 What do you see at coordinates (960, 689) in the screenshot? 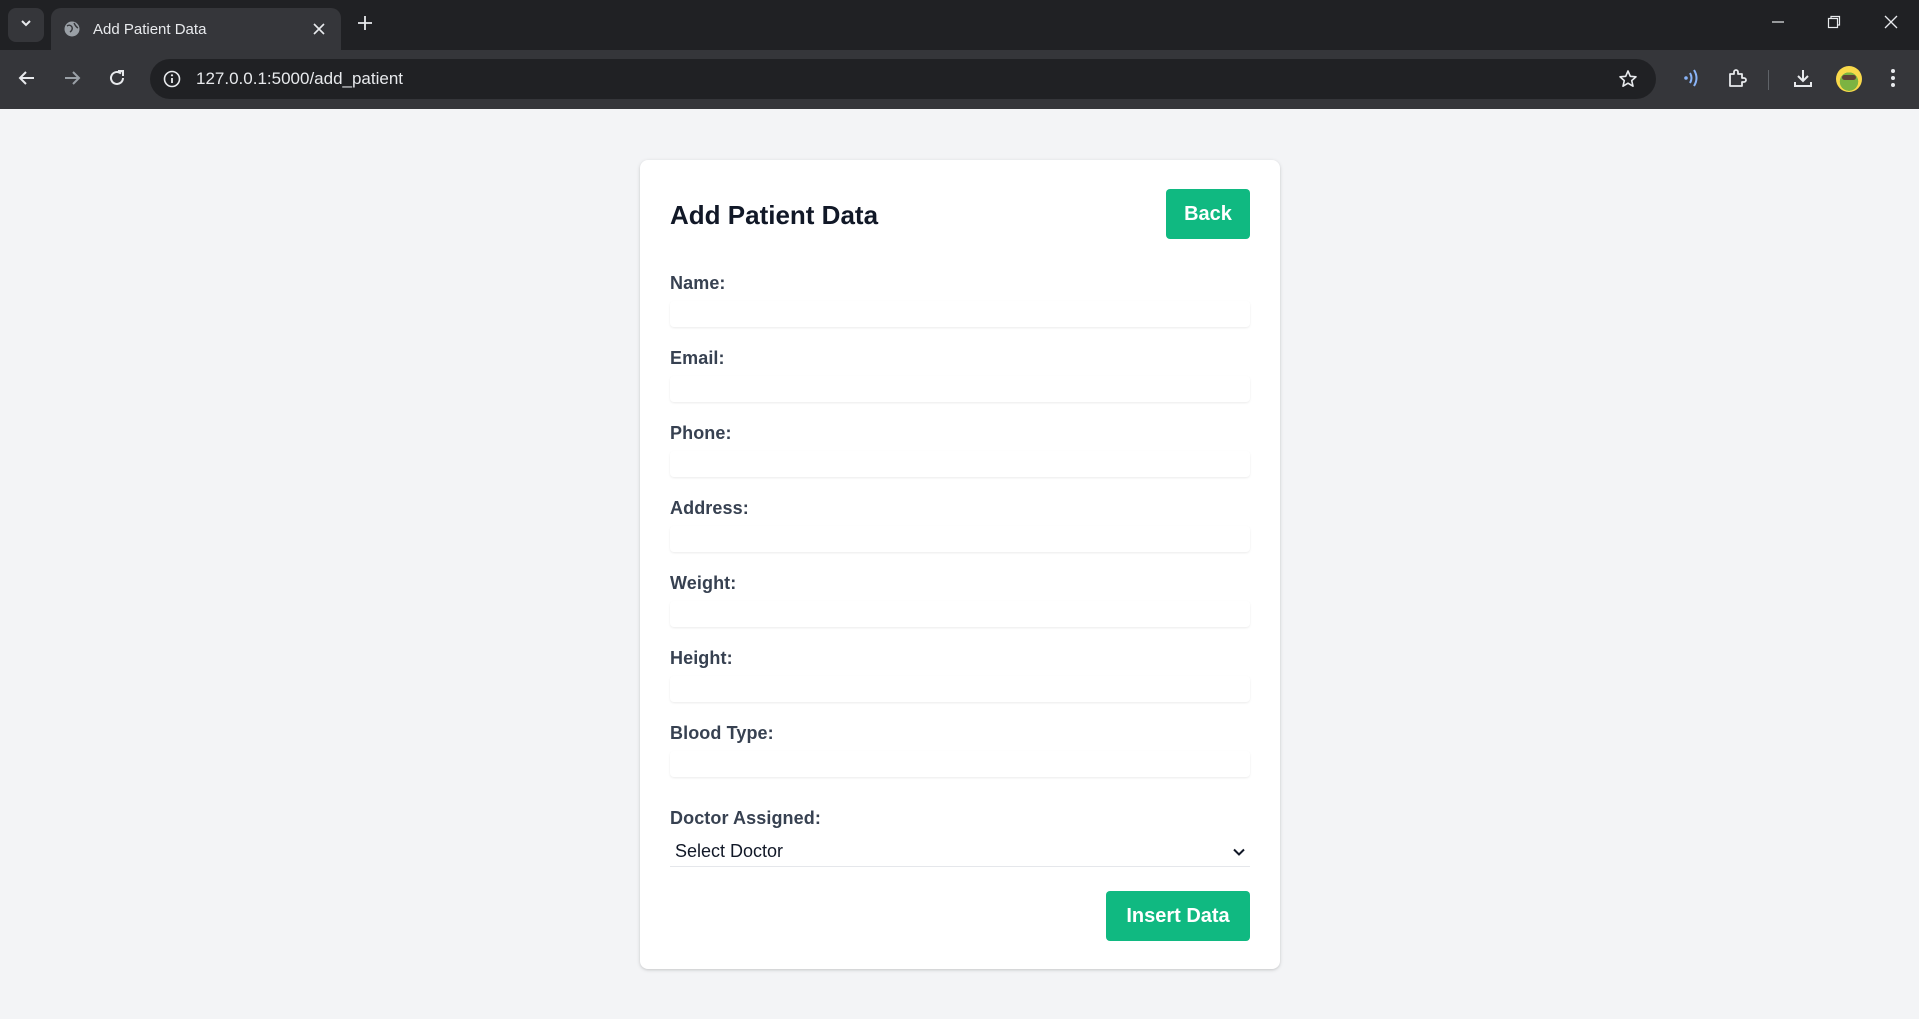
I see `height-input` at bounding box center [960, 689].